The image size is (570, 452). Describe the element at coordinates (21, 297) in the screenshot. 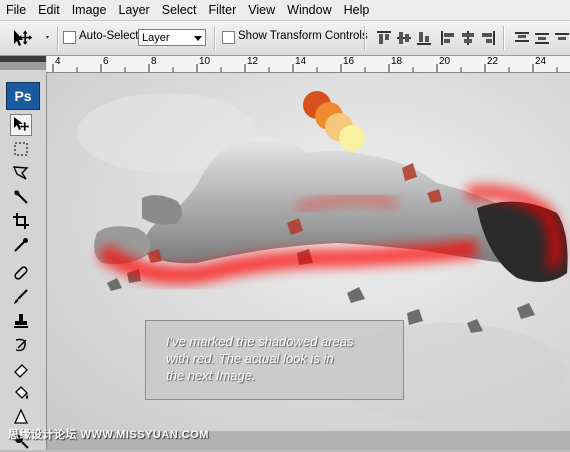

I see `brush-tool-icon` at that location.